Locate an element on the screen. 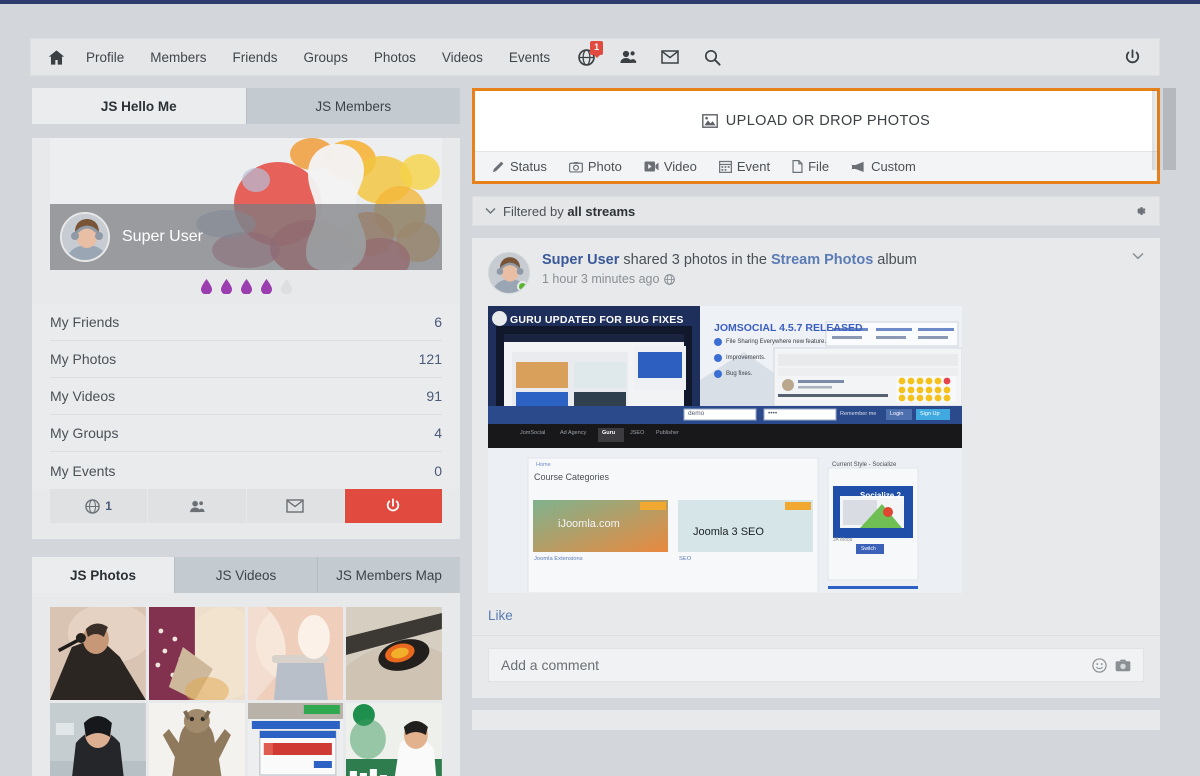 This screenshot has height=776, width=1200. scrollbar-thumb is located at coordinates (1169, 129).